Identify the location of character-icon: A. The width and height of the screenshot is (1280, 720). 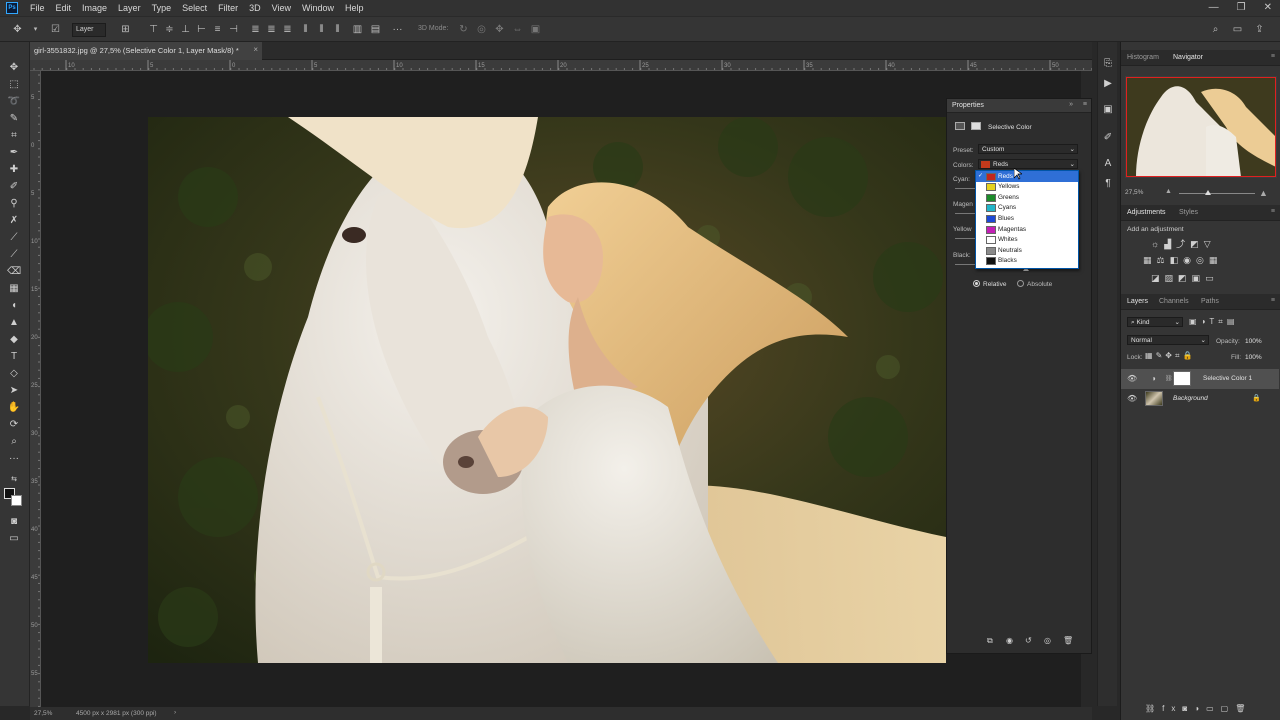
(1108, 164).